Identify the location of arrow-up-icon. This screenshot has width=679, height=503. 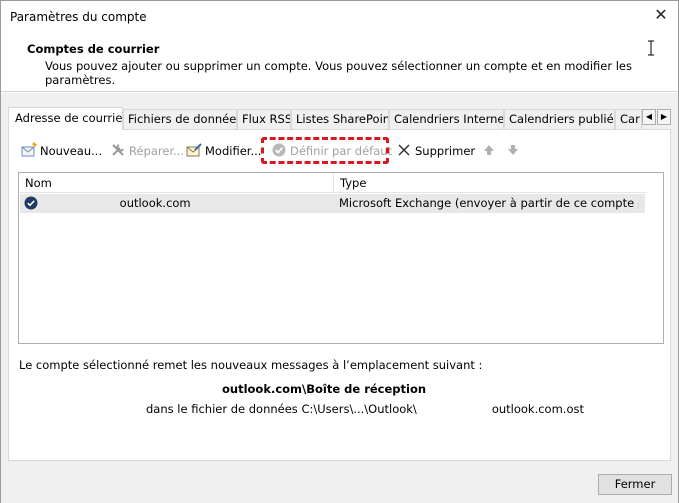
(489, 150).